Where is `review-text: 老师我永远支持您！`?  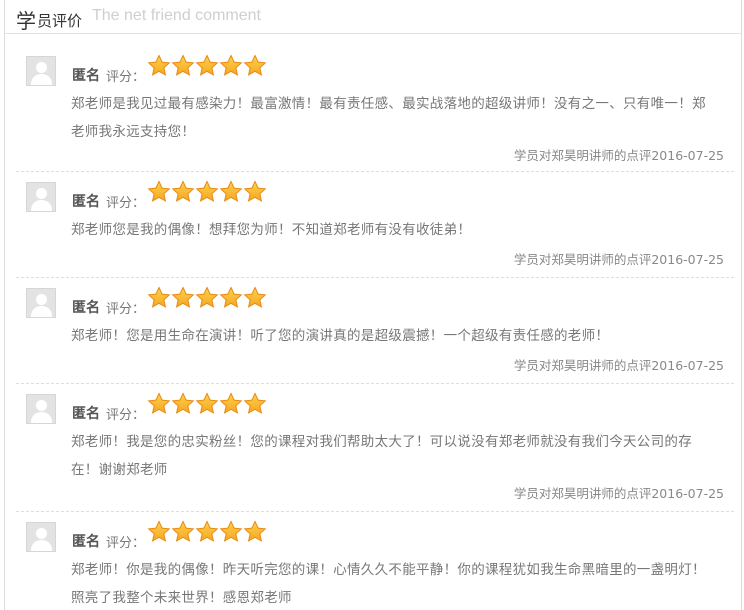
review-text: 老师我永远支持您！ is located at coordinates (133, 132).